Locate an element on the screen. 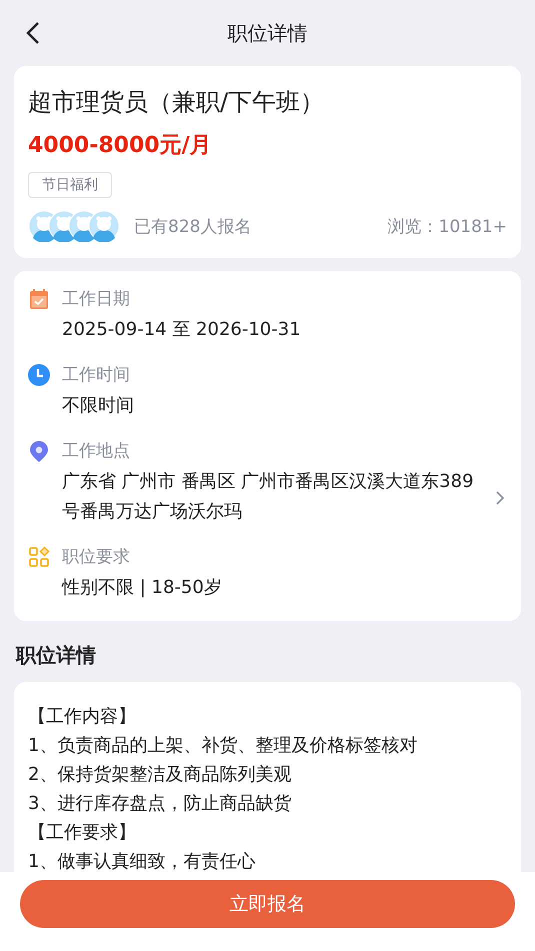 This screenshot has height=951, width=535. location-pin-icon is located at coordinates (39, 451).